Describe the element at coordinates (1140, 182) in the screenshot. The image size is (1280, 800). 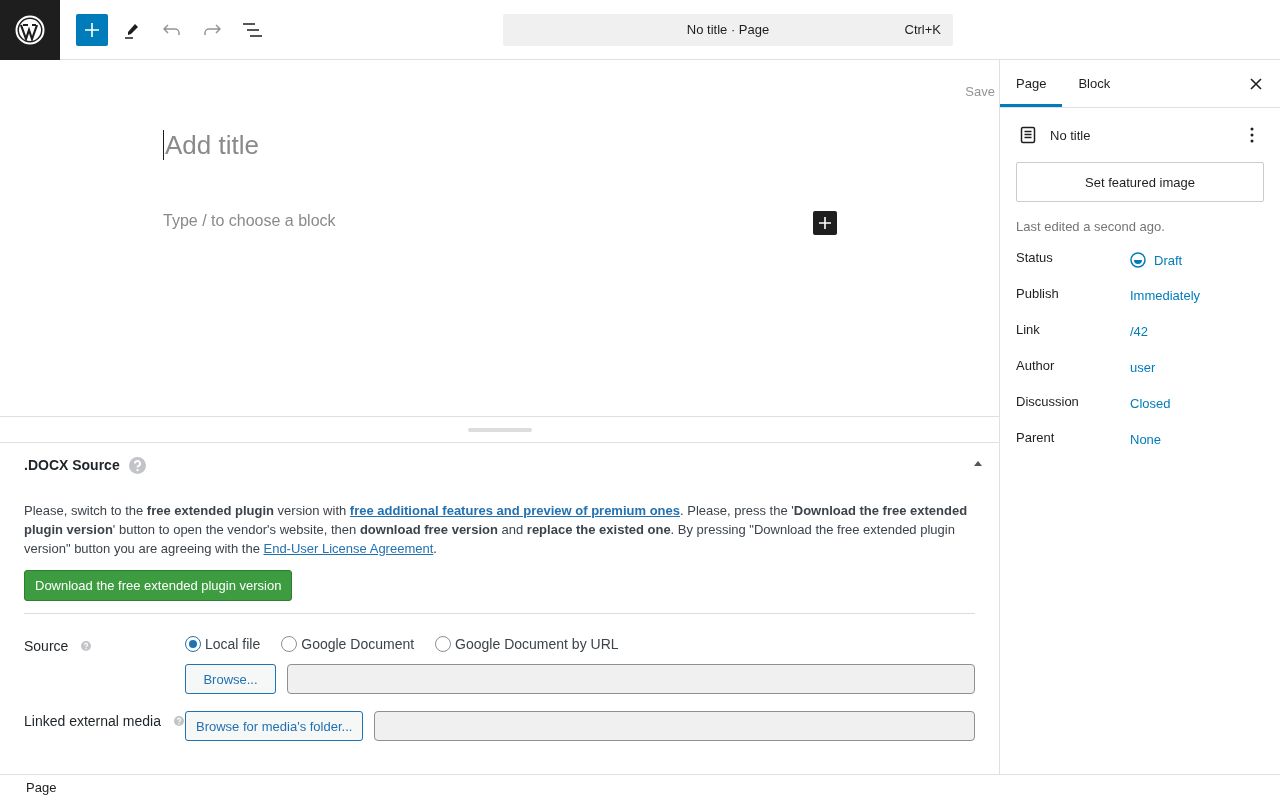
I see `featured-image-button: Set featured image` at that location.